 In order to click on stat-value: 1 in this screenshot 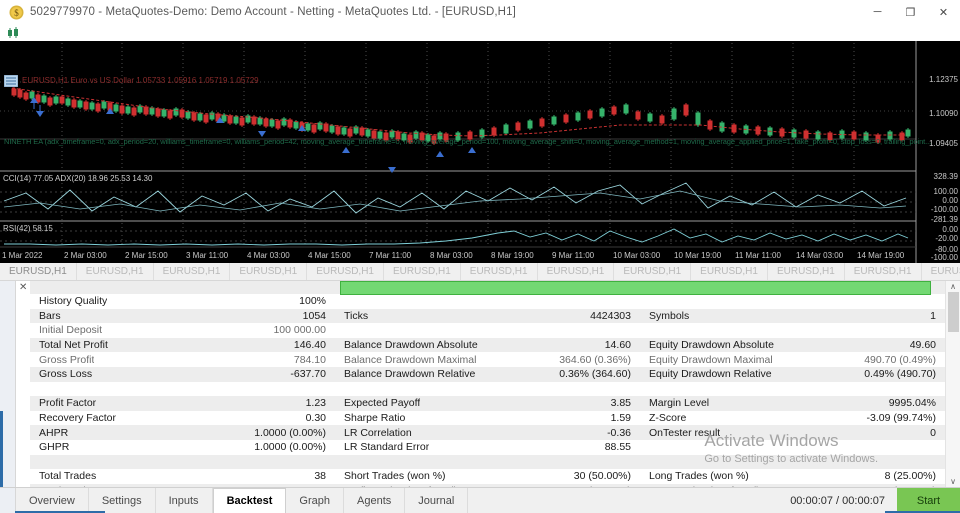, I will do `click(933, 315)`.